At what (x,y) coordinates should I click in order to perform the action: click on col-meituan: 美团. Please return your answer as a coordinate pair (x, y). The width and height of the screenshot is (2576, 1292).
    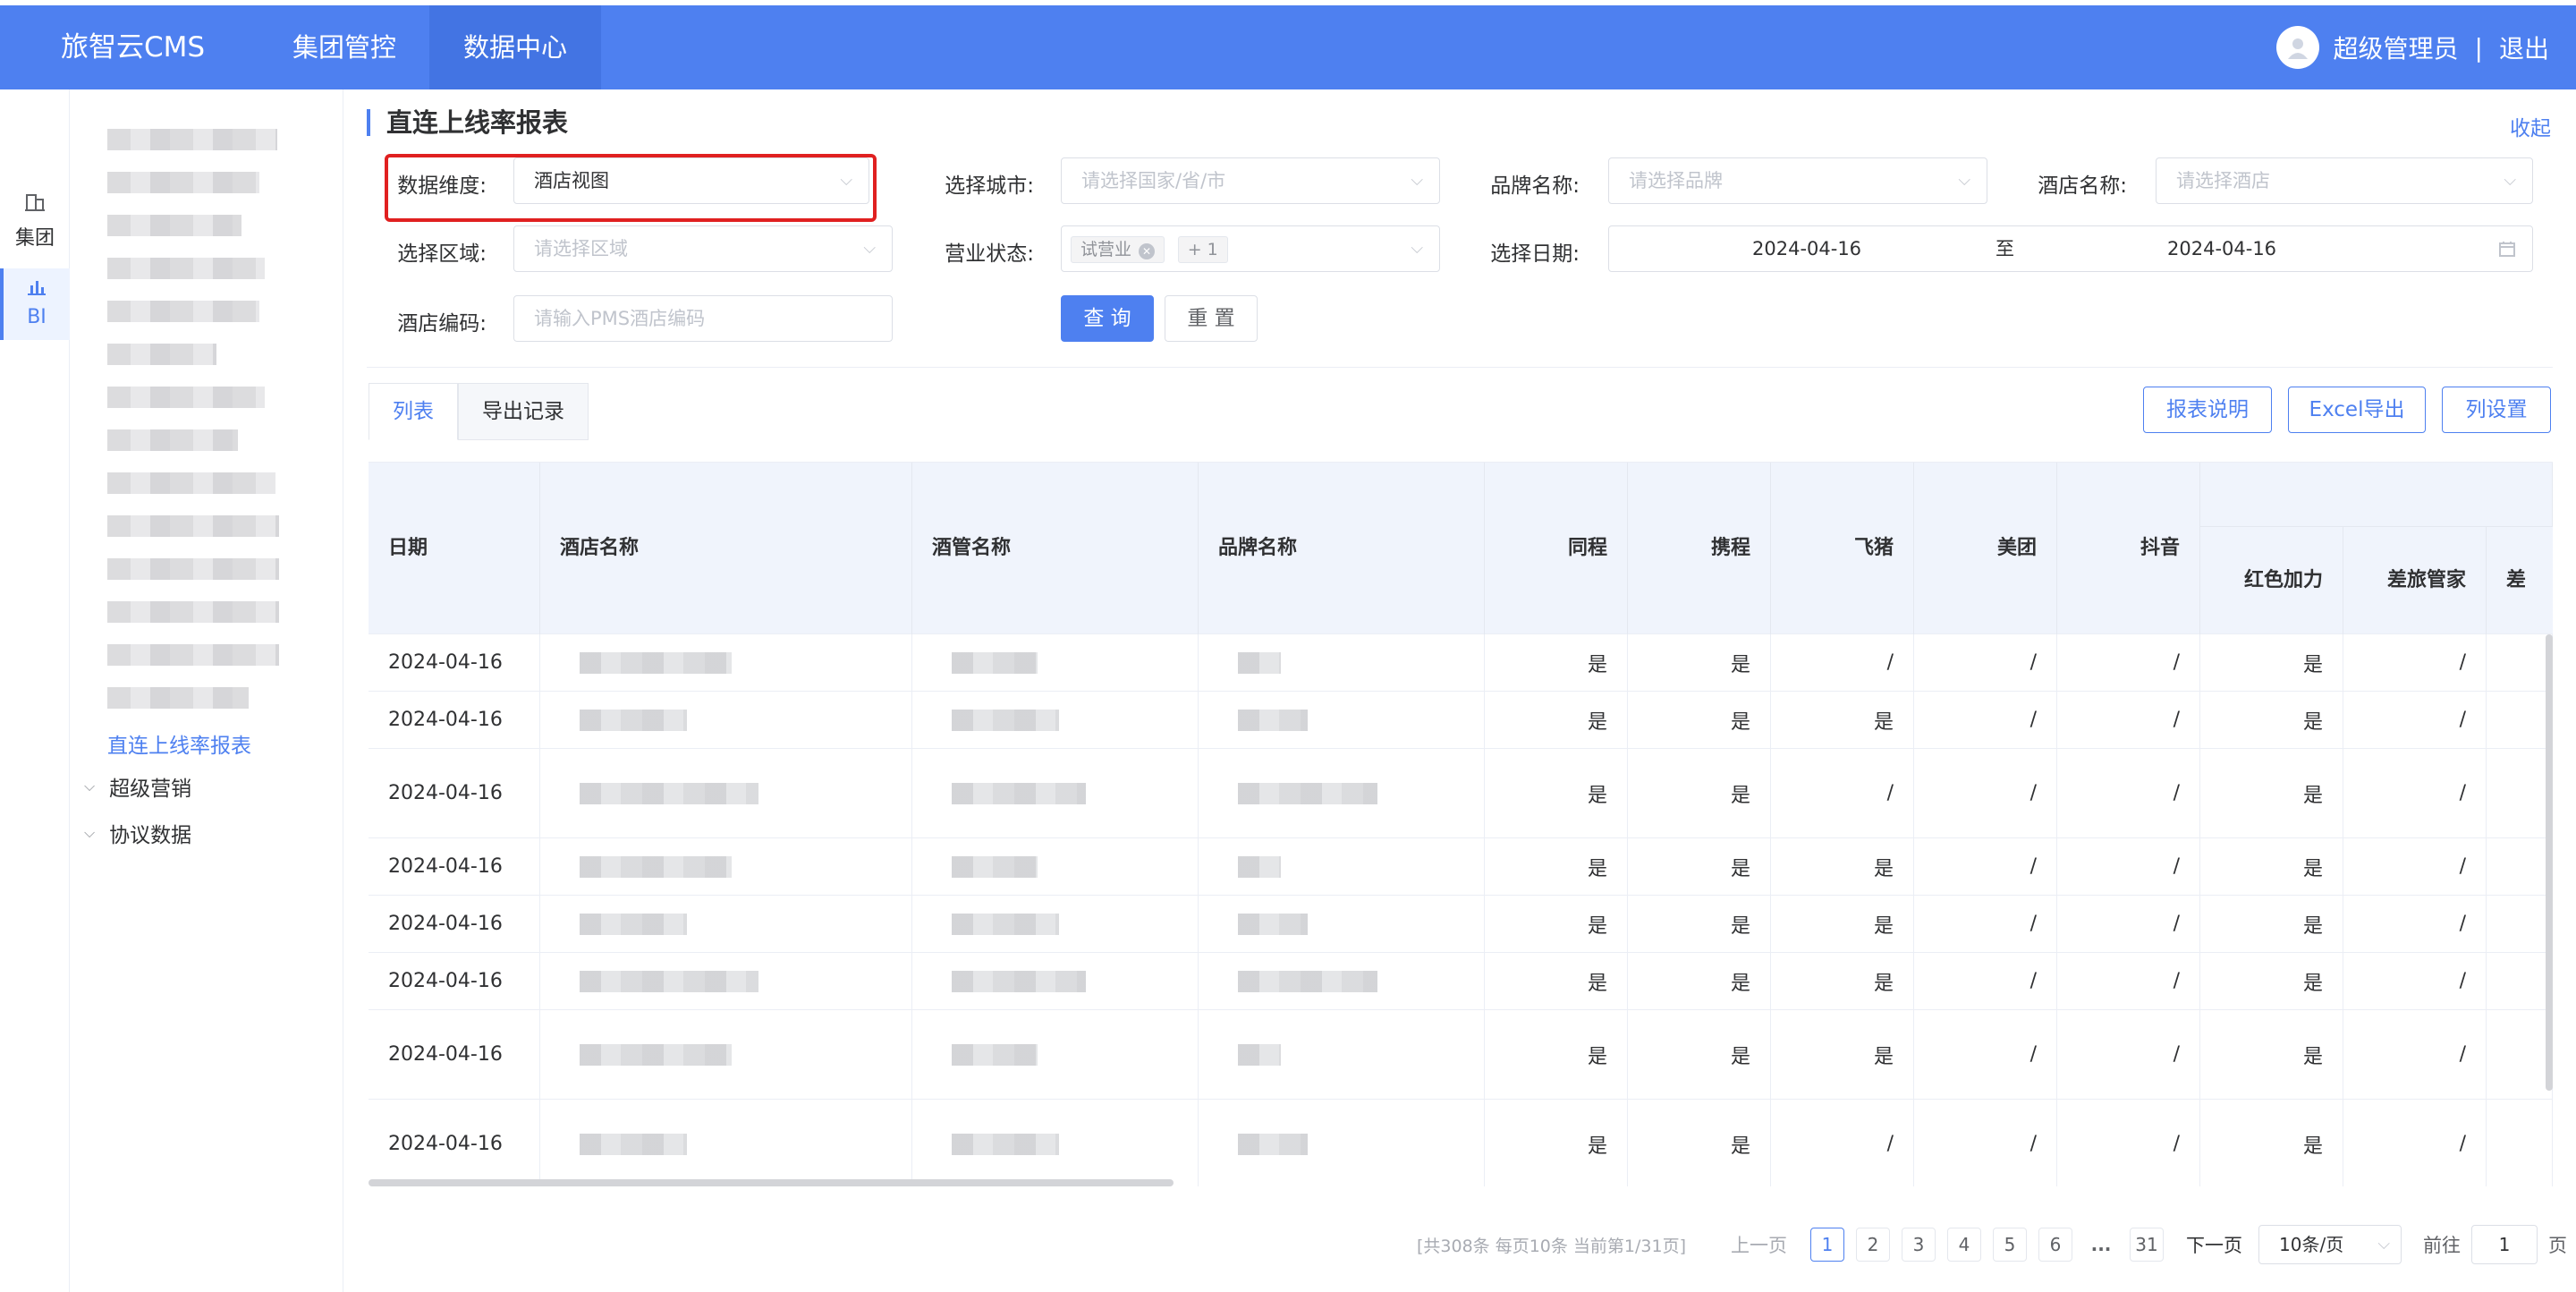
    Looking at the image, I should click on (1985, 548).